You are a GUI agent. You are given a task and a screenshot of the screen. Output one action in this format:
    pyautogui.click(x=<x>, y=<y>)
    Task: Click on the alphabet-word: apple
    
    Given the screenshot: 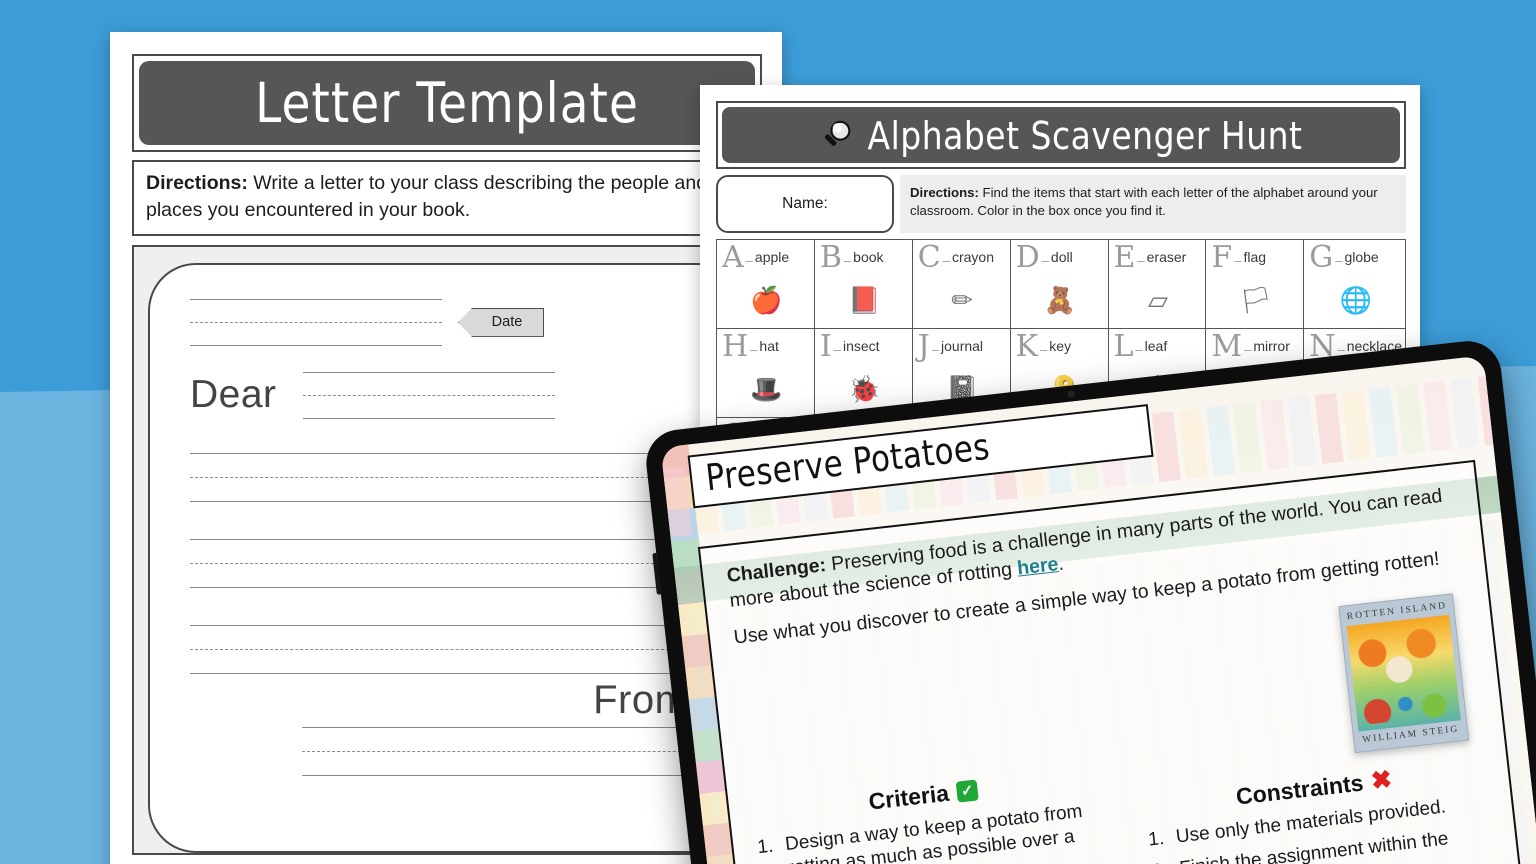 What is the action you would take?
    pyautogui.click(x=772, y=257)
    